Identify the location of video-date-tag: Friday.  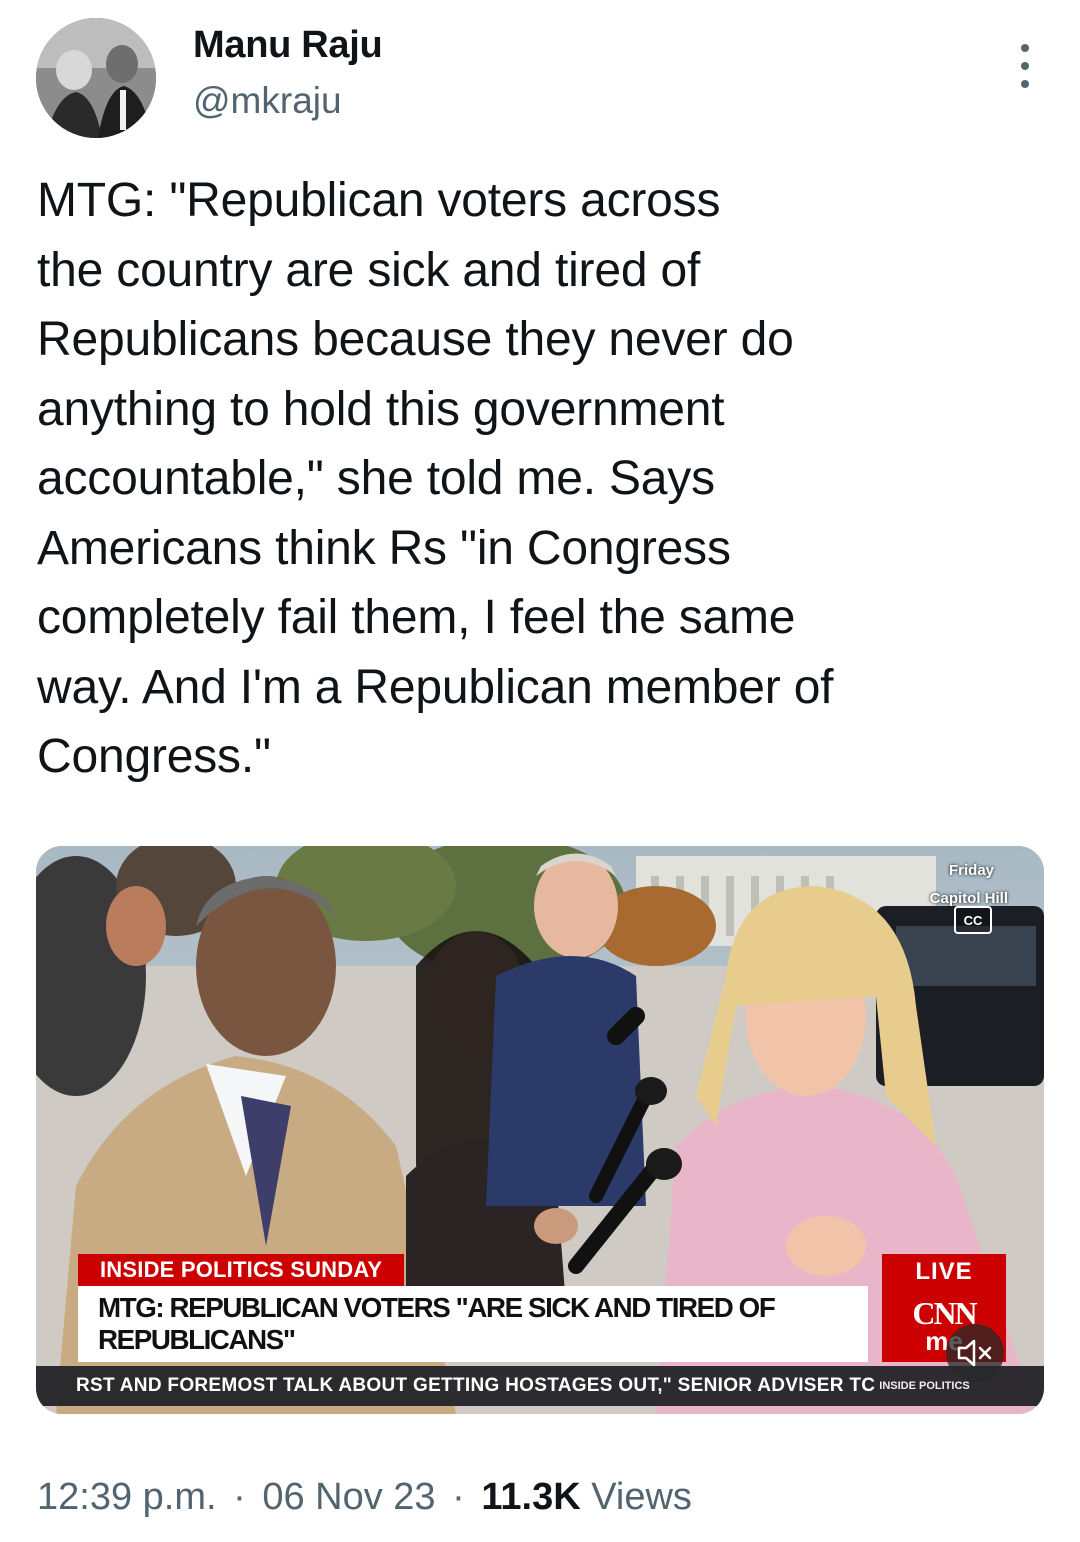
(971, 870).